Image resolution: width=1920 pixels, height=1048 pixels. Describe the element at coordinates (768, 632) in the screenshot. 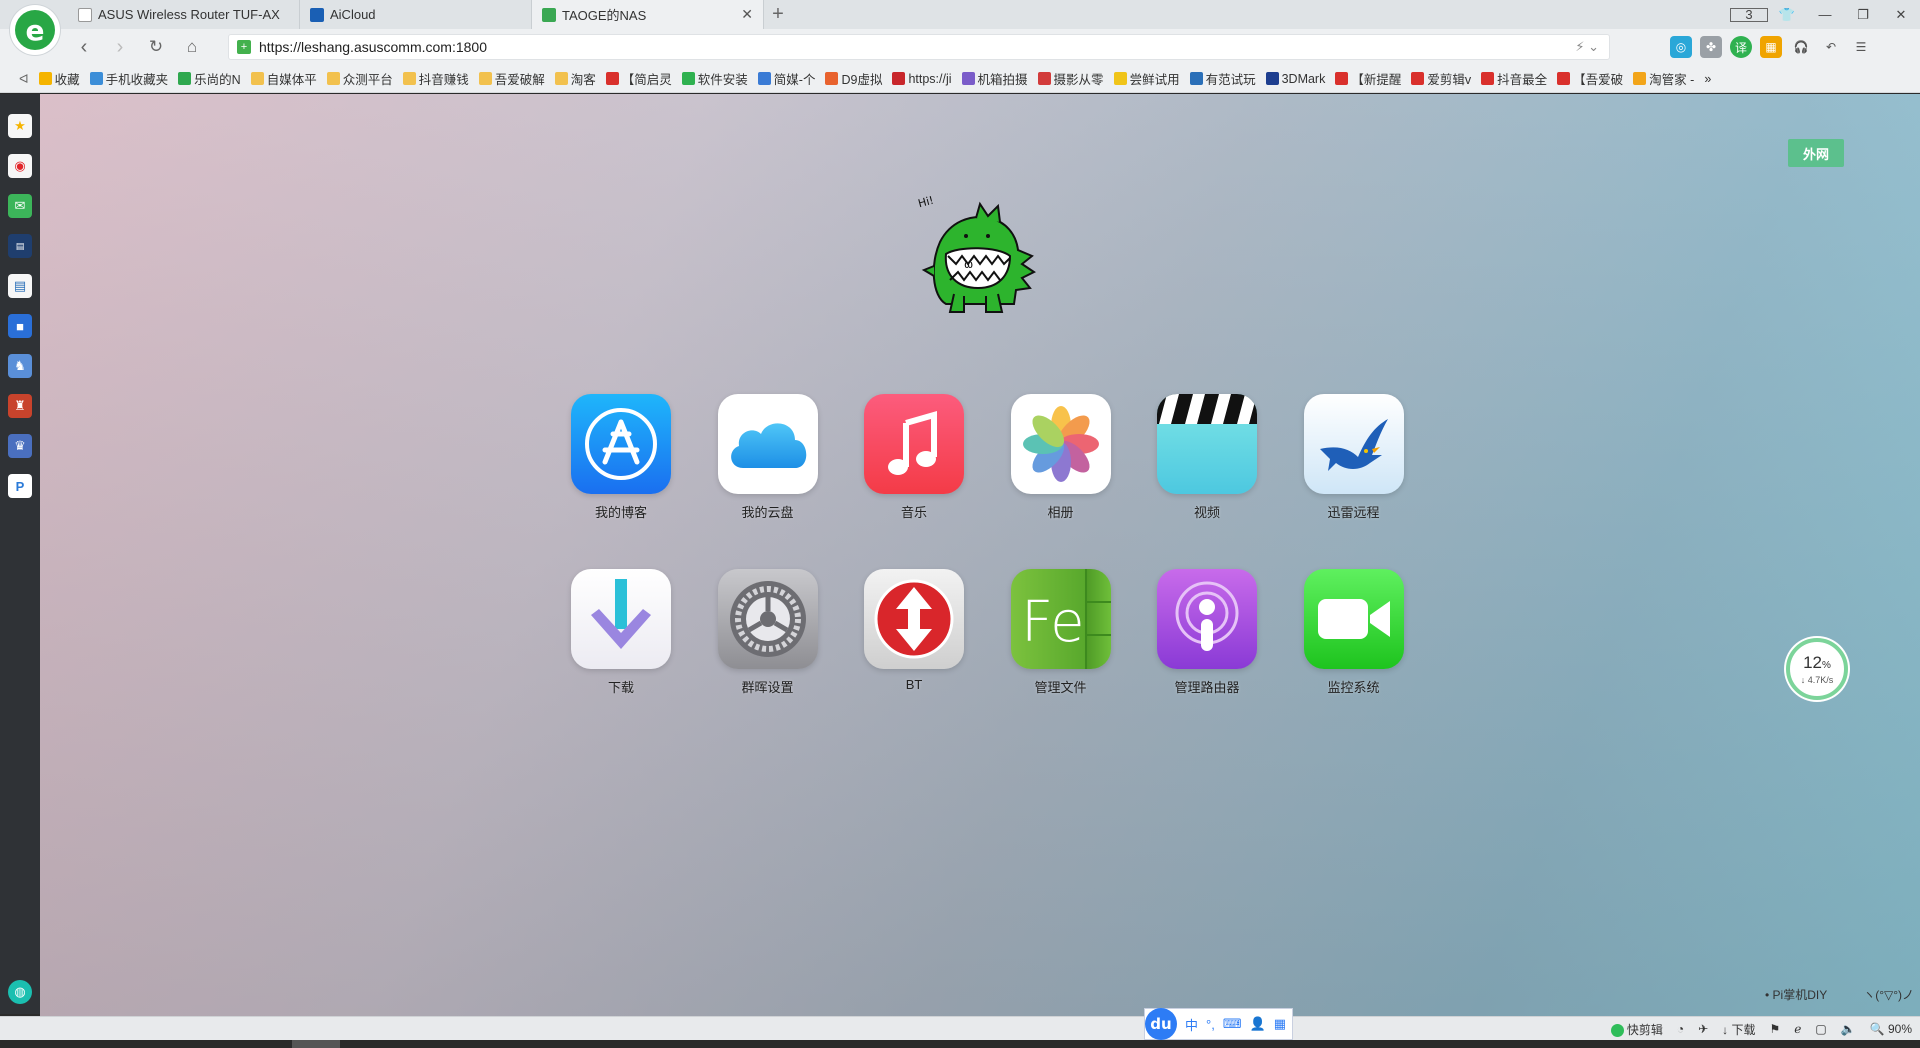

I see `app-synology-settings: 群晖设置` at that location.